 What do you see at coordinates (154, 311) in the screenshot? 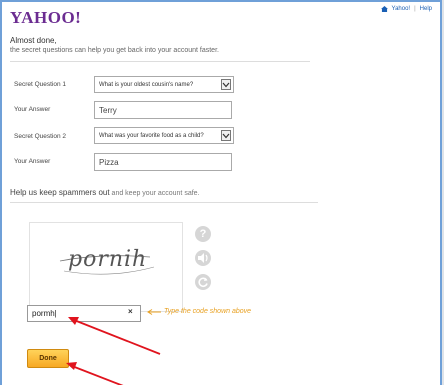
I see `arrow-left-icon` at bounding box center [154, 311].